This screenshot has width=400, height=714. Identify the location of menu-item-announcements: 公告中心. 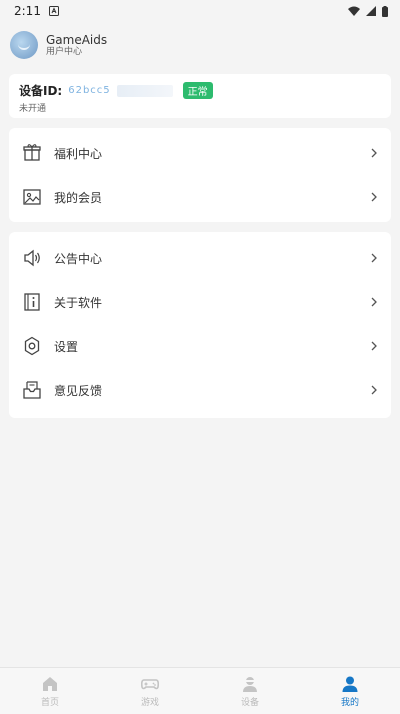
(200, 258).